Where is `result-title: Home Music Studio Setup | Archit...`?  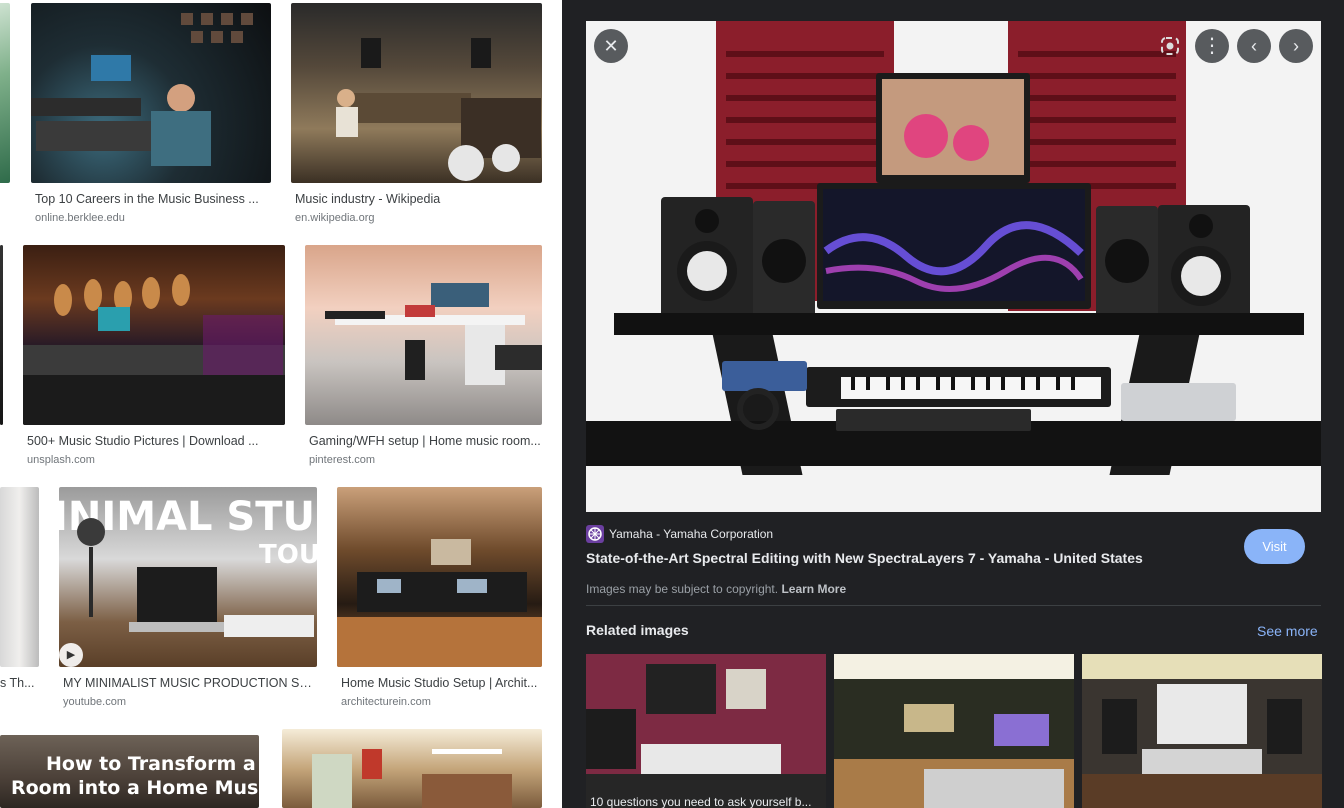 result-title: Home Music Studio Setup | Archit... is located at coordinates (440, 683).